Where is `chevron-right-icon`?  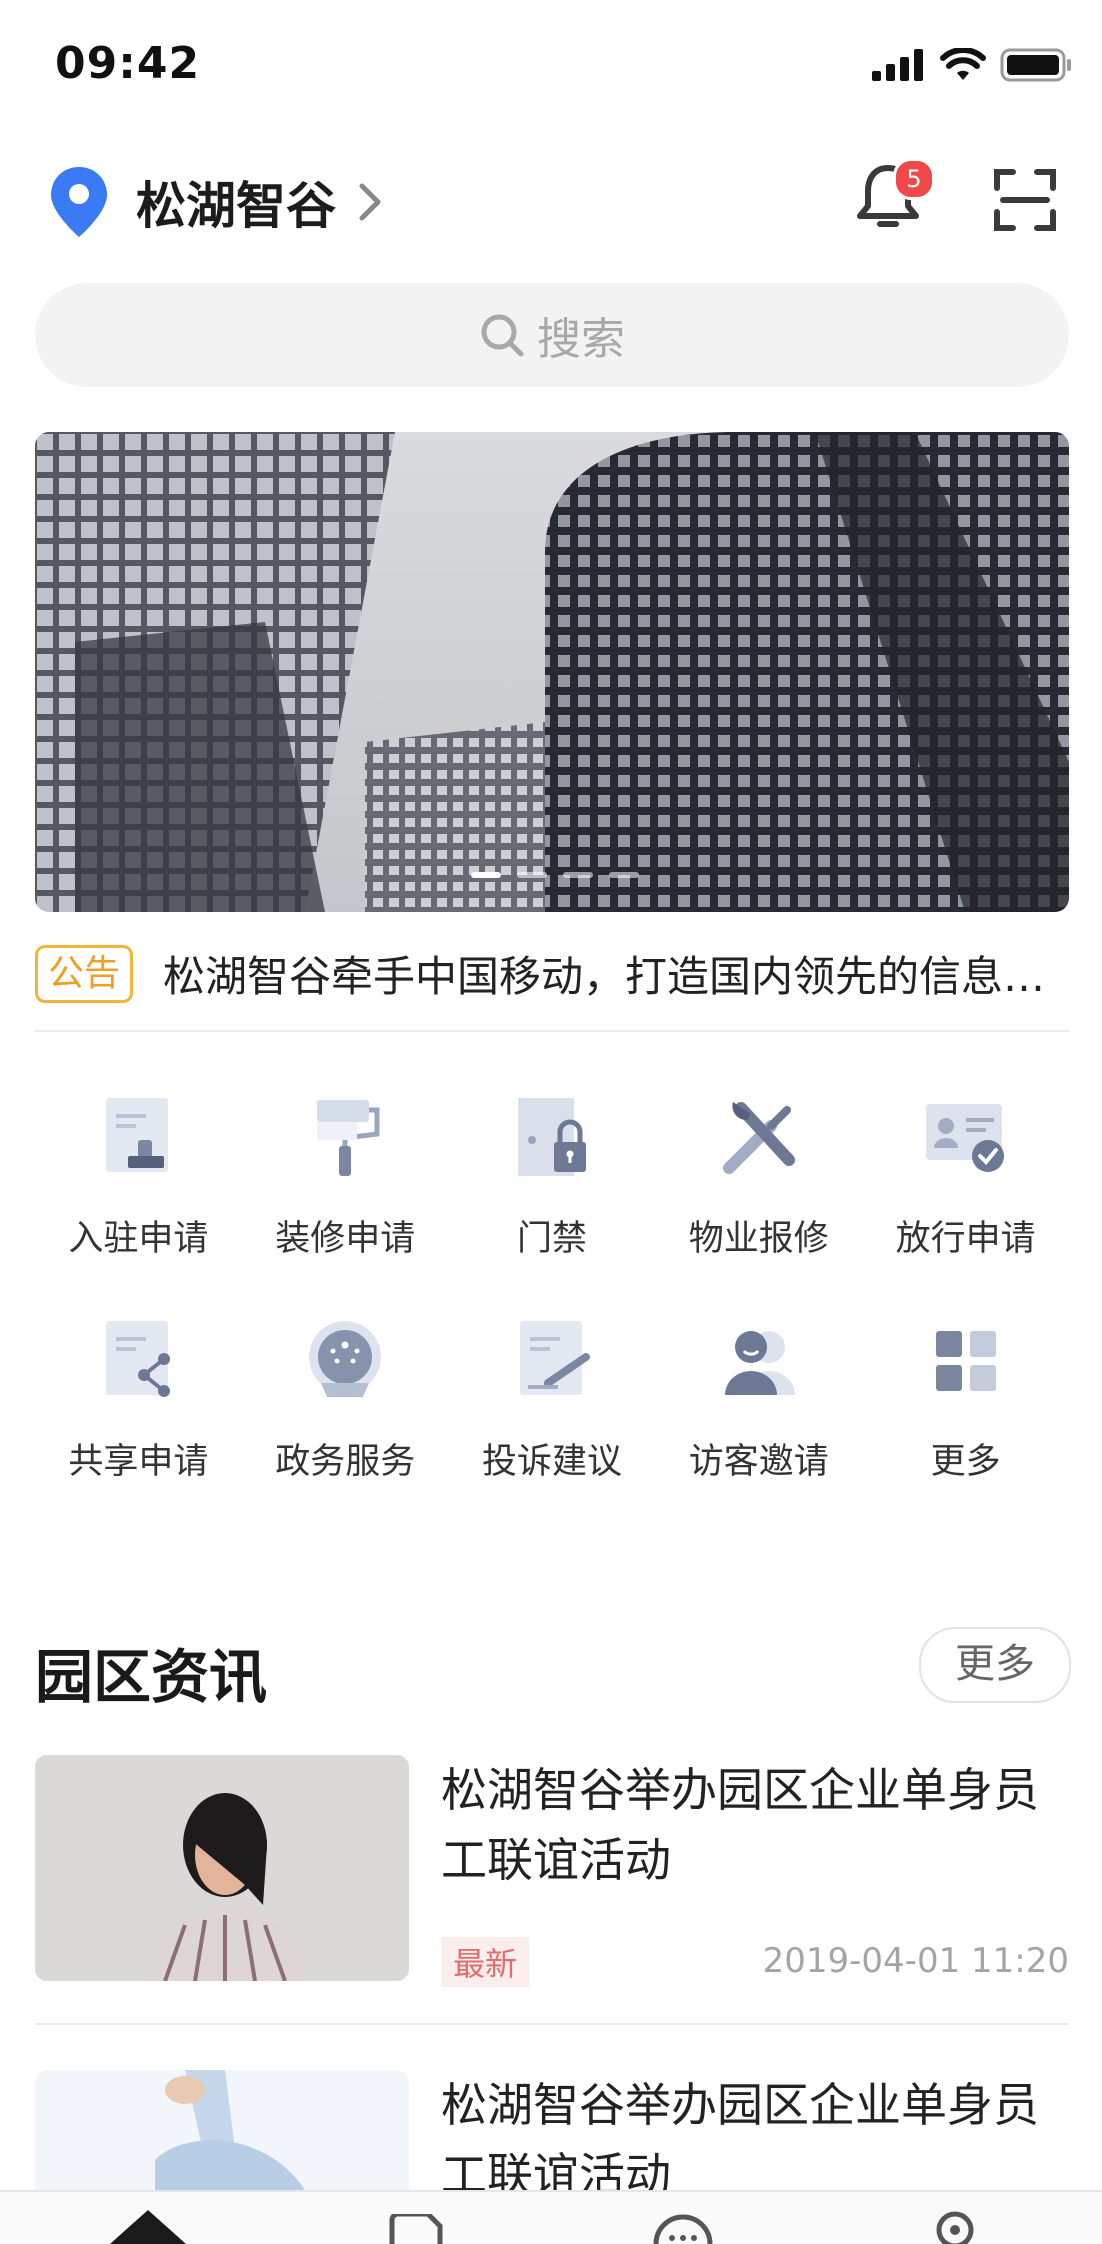
chevron-right-icon is located at coordinates (370, 202).